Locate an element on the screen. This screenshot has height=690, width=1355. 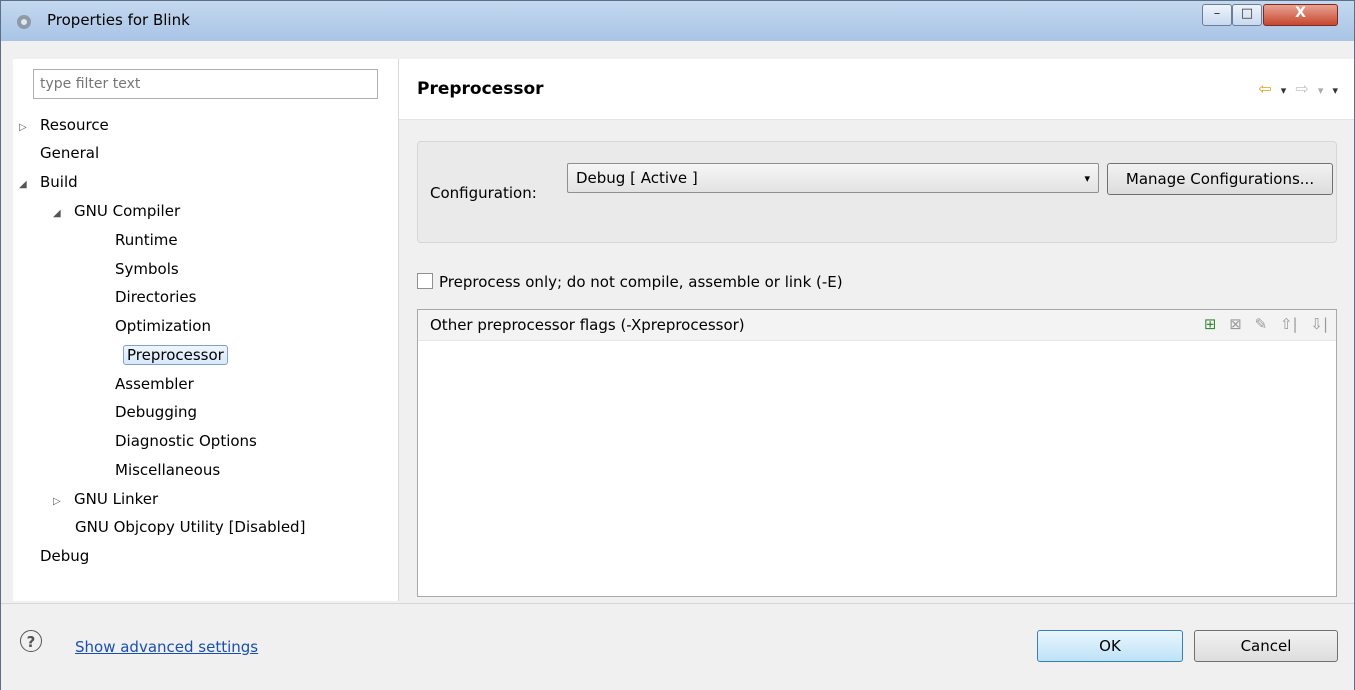
close-button: X is located at coordinates (1300, 15).